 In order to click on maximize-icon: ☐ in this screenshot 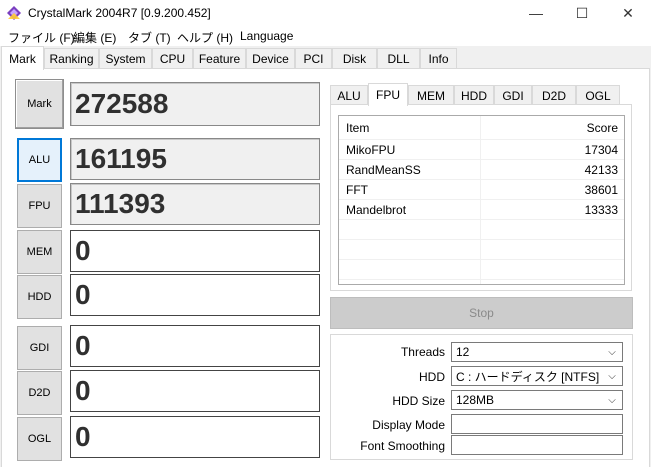, I will do `click(582, 12)`.